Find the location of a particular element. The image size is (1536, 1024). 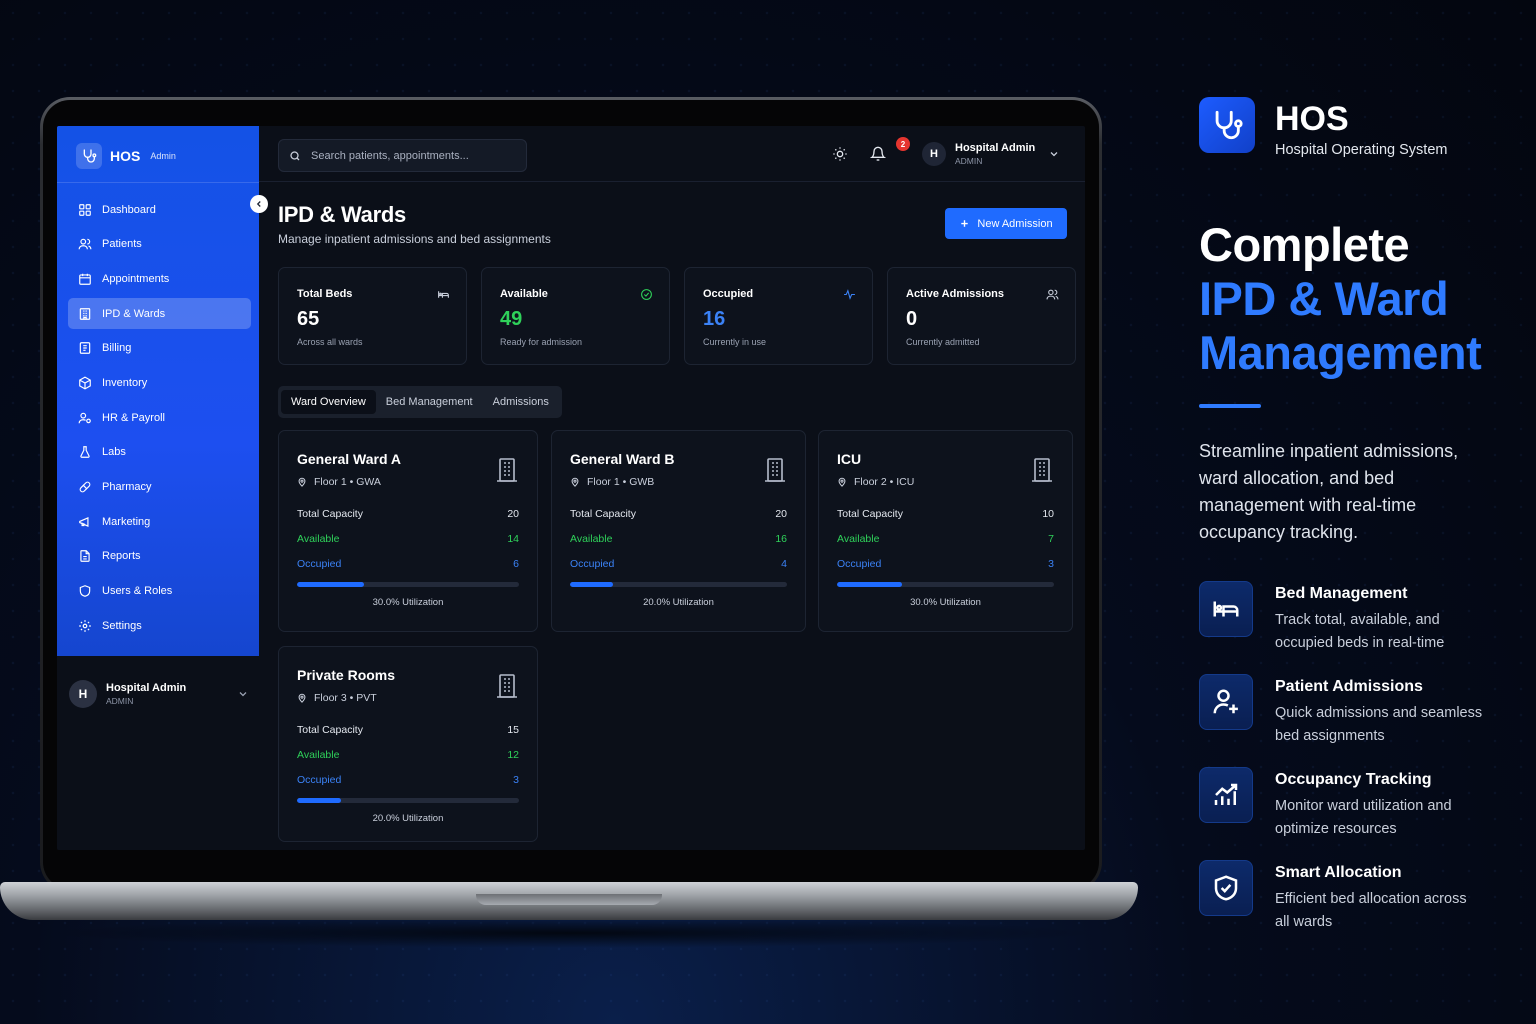

ward-title: General Ward A is located at coordinates (349, 459).